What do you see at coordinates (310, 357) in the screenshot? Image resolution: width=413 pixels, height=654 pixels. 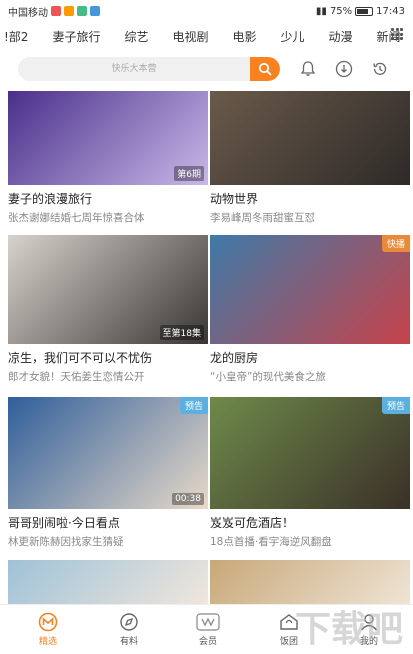 I see `video-title: 龙的厨房` at bounding box center [310, 357].